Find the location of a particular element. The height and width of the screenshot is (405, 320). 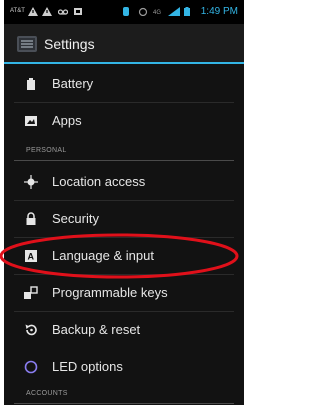

svg-text: 4G is located at coordinates (157, 13).